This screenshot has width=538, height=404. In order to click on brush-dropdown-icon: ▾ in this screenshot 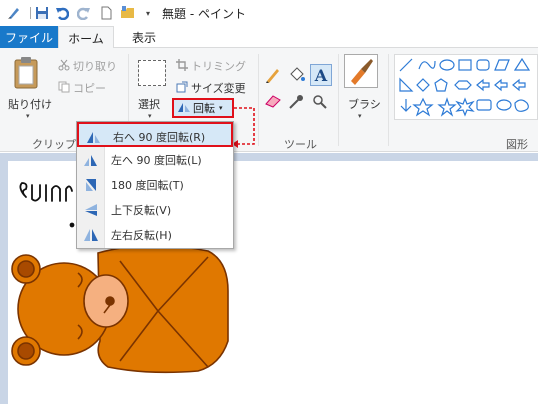, I will do `click(360, 116)`.